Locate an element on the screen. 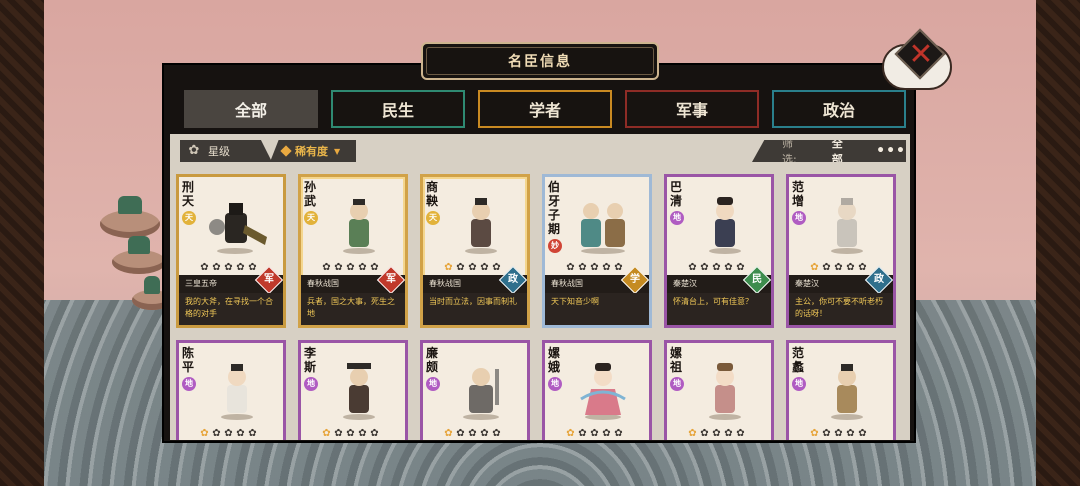 The width and height of the screenshot is (1080, 486). tab-scholar: 学者 is located at coordinates (545, 109).